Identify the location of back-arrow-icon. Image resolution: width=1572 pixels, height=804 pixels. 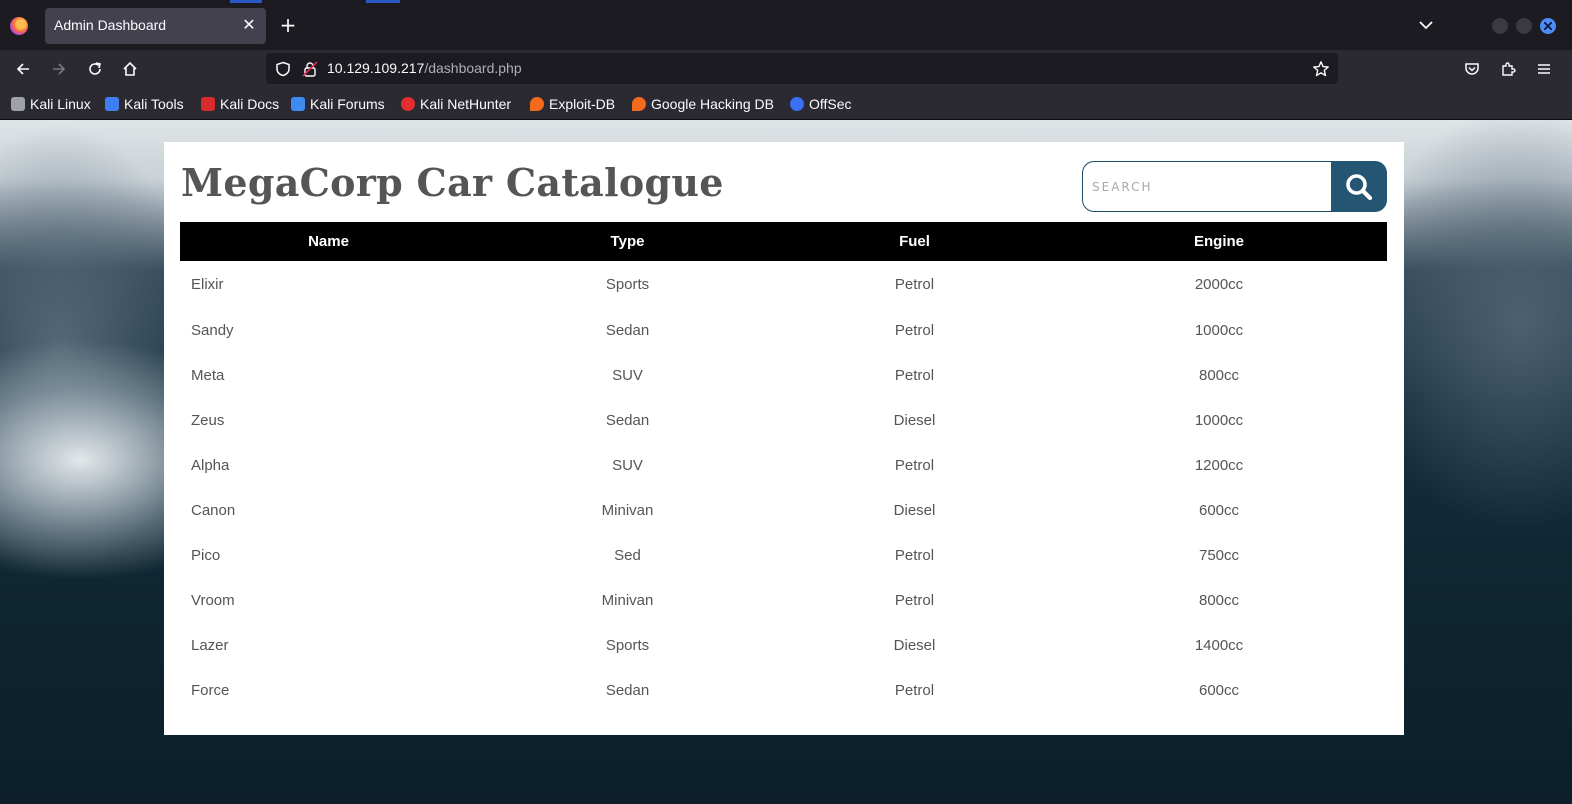
(22, 69).